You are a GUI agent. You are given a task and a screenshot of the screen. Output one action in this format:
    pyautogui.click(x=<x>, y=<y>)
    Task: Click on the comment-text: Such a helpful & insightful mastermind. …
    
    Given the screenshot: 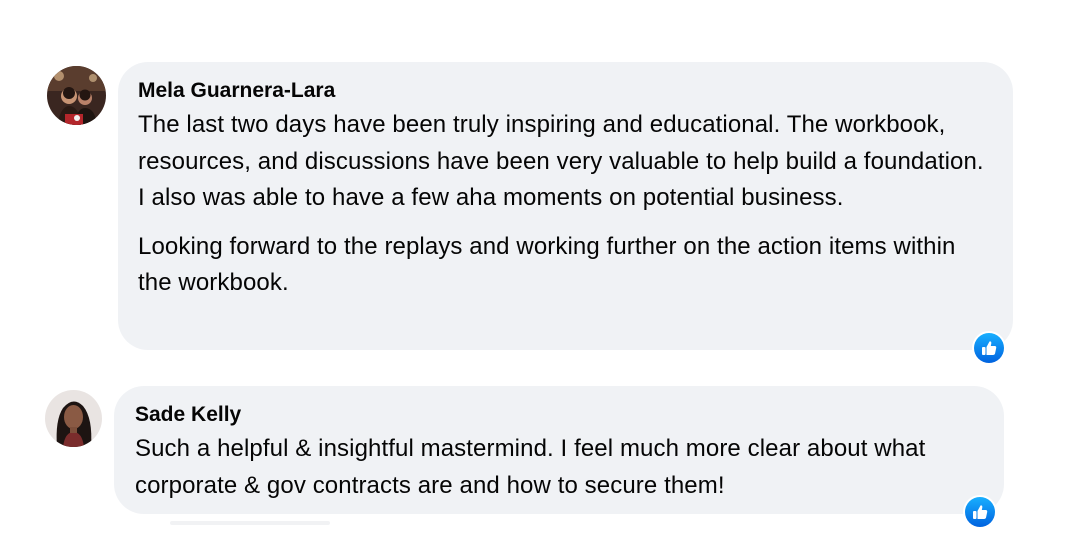 What is the action you would take?
    pyautogui.click(x=530, y=467)
    